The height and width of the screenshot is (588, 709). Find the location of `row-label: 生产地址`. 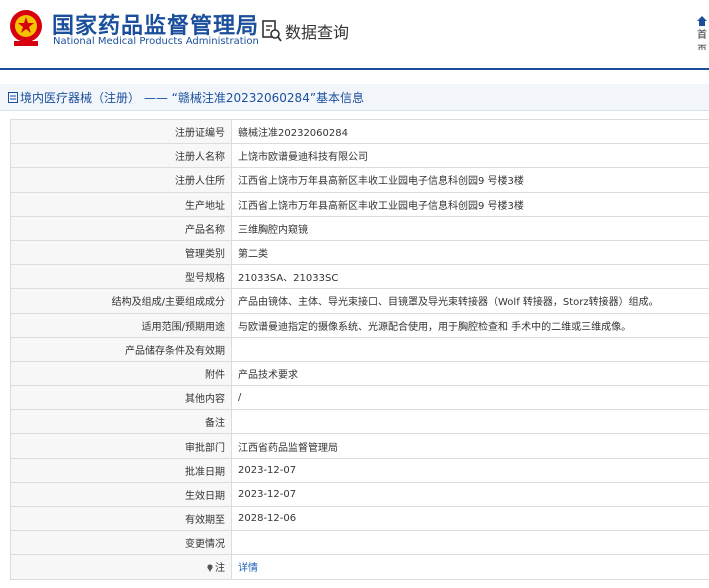

row-label: 生产地址 is located at coordinates (121, 204).